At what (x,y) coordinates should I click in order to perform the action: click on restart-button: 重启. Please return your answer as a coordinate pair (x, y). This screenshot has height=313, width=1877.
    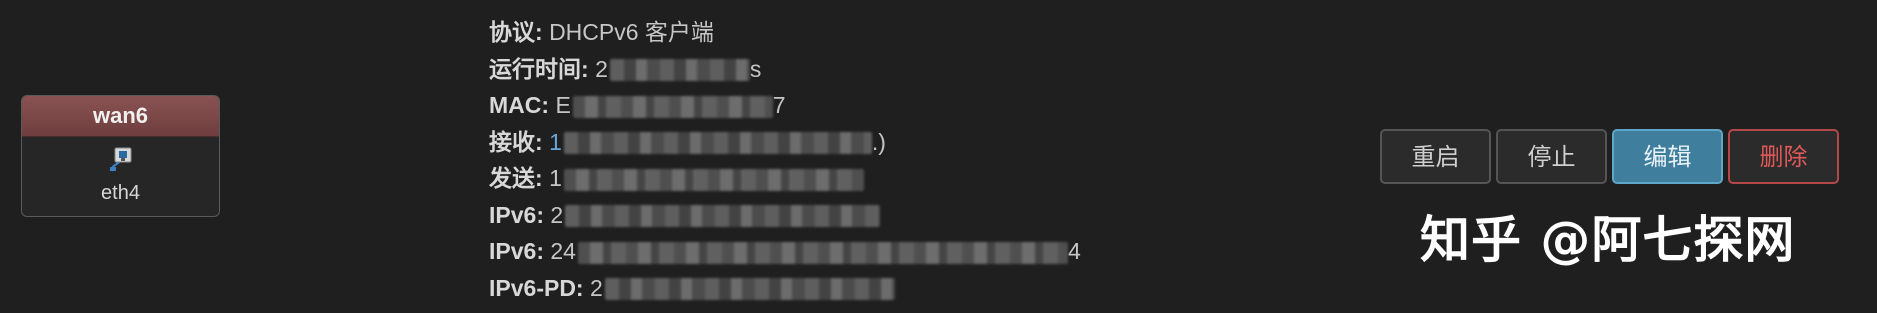
    Looking at the image, I should click on (1435, 156).